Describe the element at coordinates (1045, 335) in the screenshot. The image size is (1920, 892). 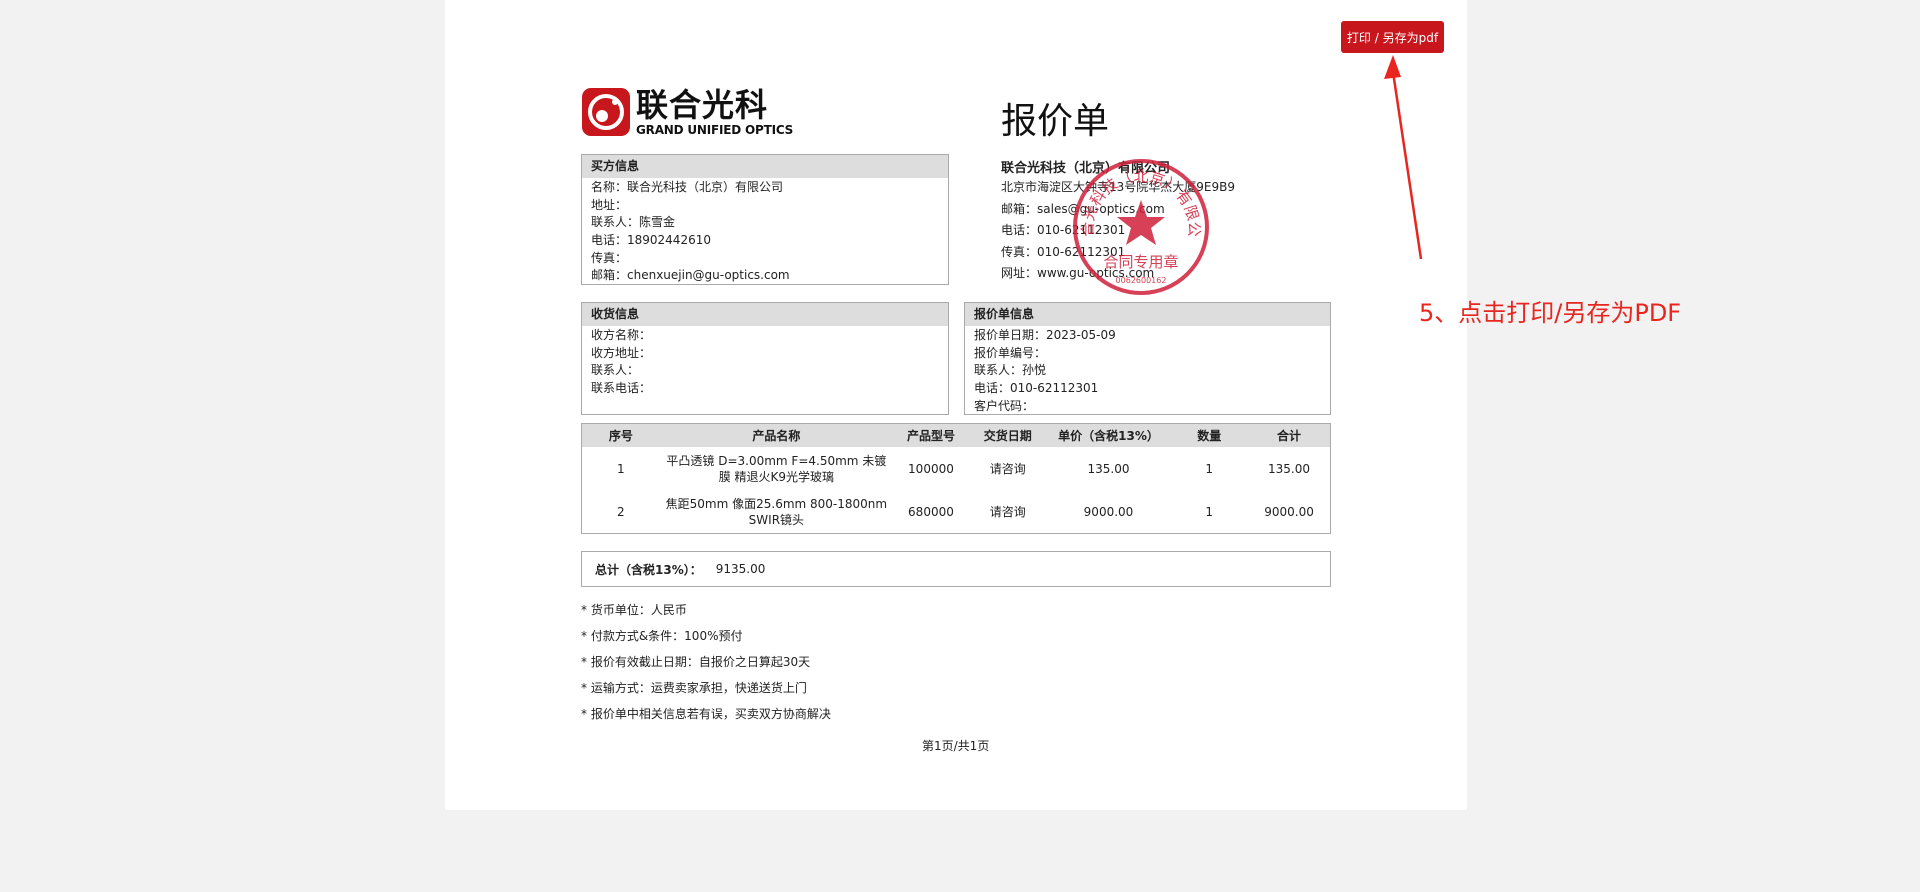
I see `quote-info-row: 报价单日期：2023-05-09` at that location.